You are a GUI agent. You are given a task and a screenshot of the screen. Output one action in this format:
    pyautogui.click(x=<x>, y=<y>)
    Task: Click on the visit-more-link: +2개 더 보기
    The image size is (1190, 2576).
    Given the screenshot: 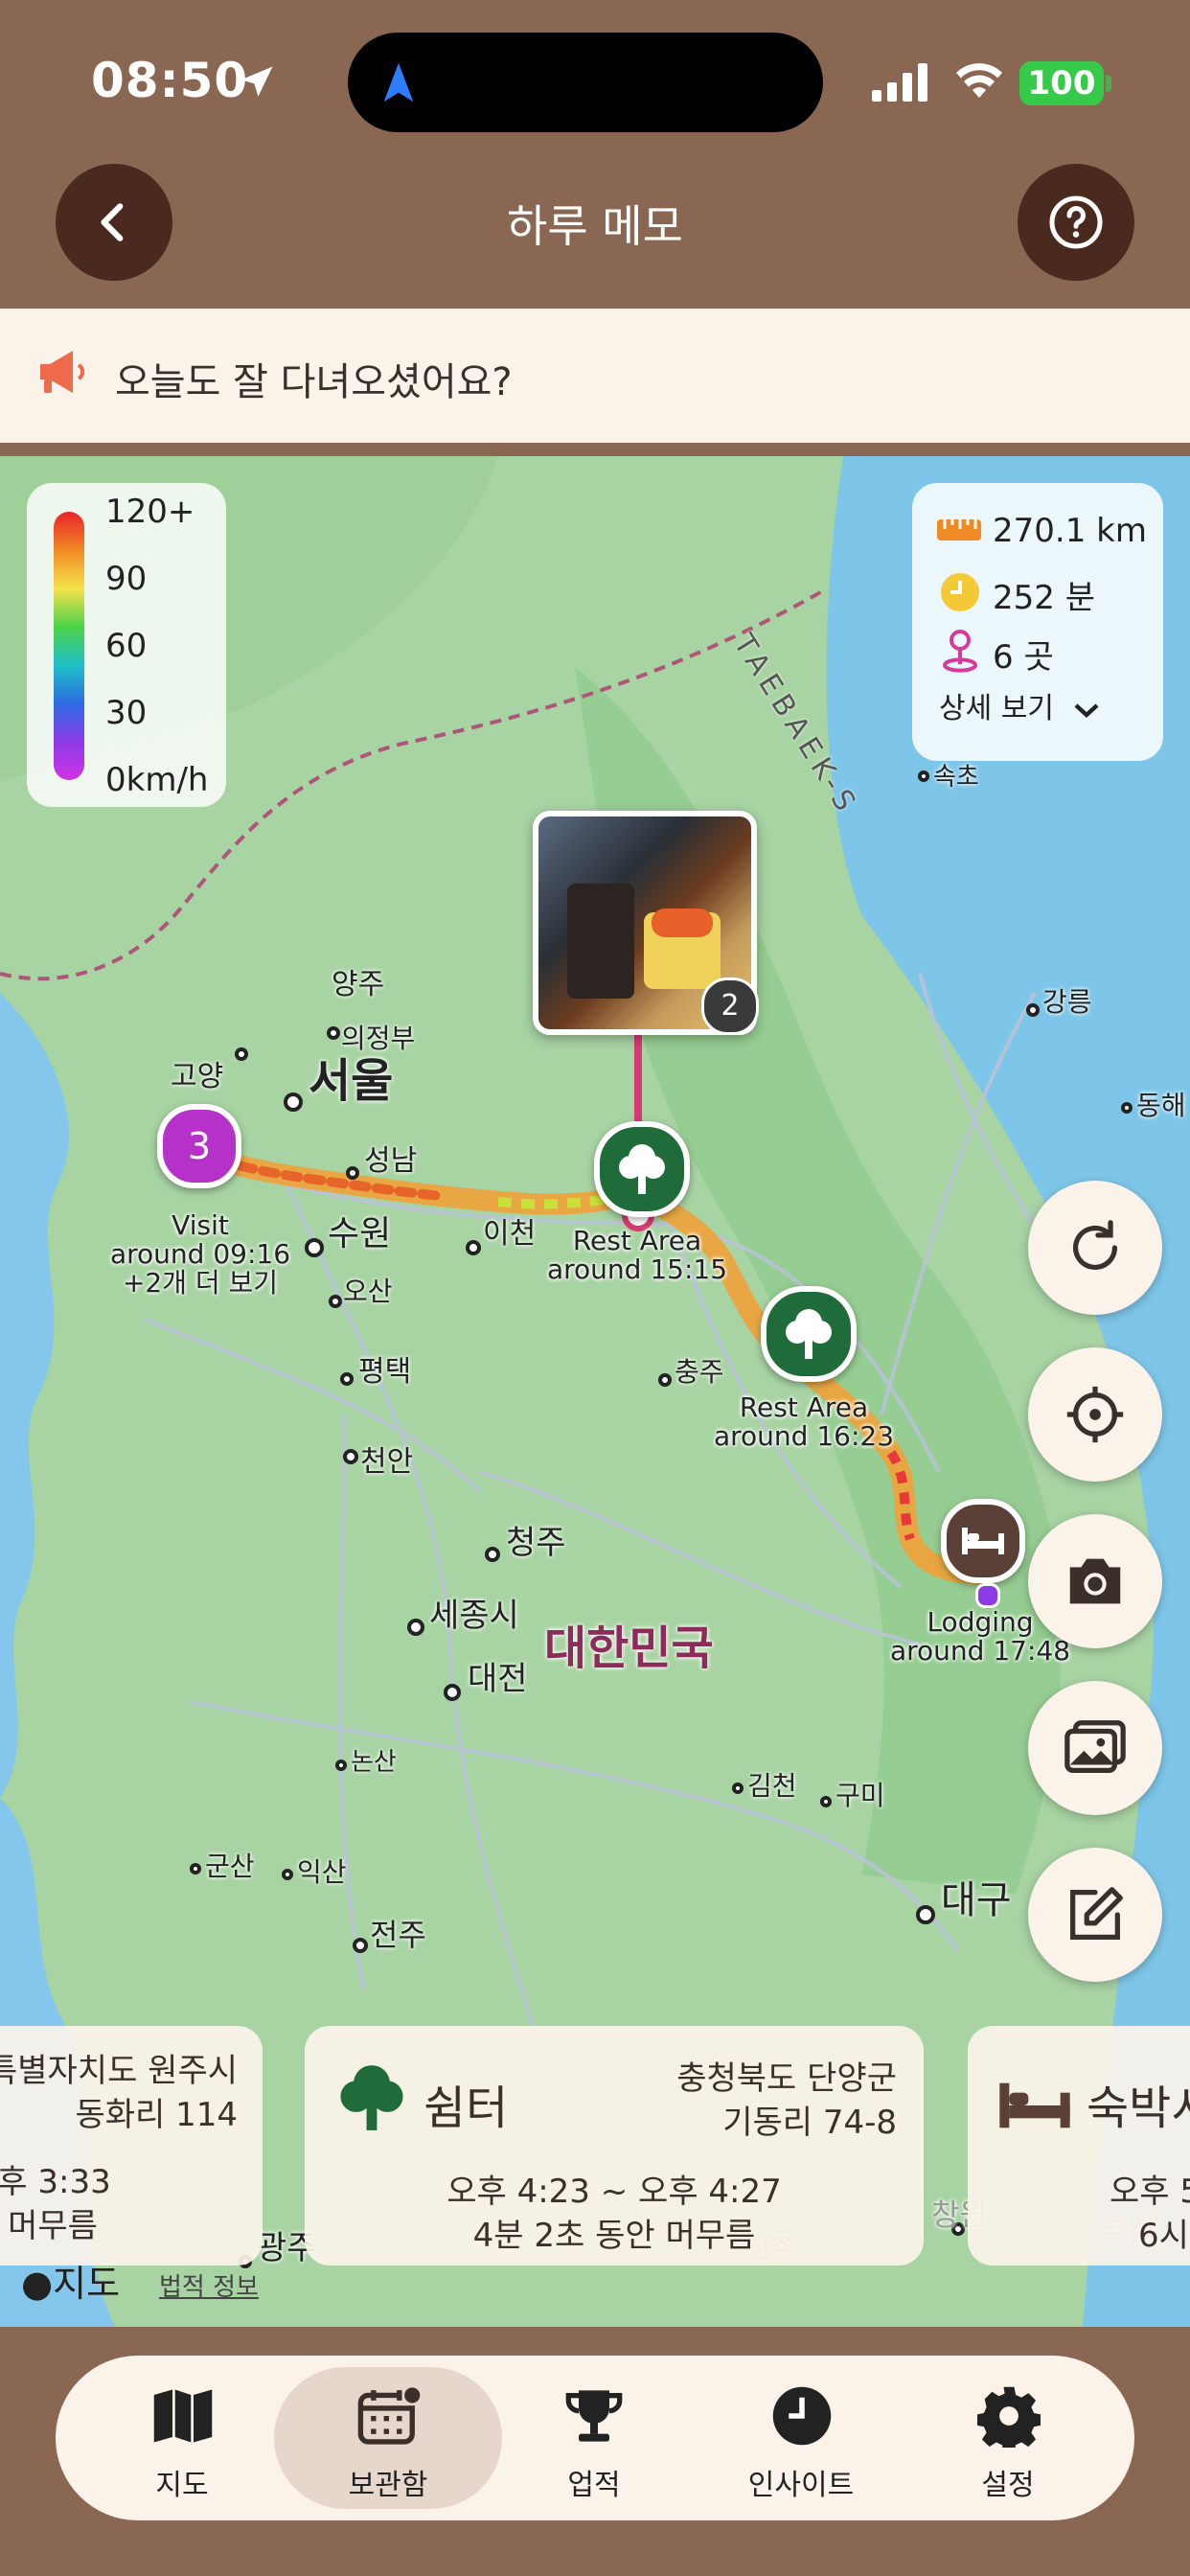 What is the action you would take?
    pyautogui.click(x=201, y=1283)
    